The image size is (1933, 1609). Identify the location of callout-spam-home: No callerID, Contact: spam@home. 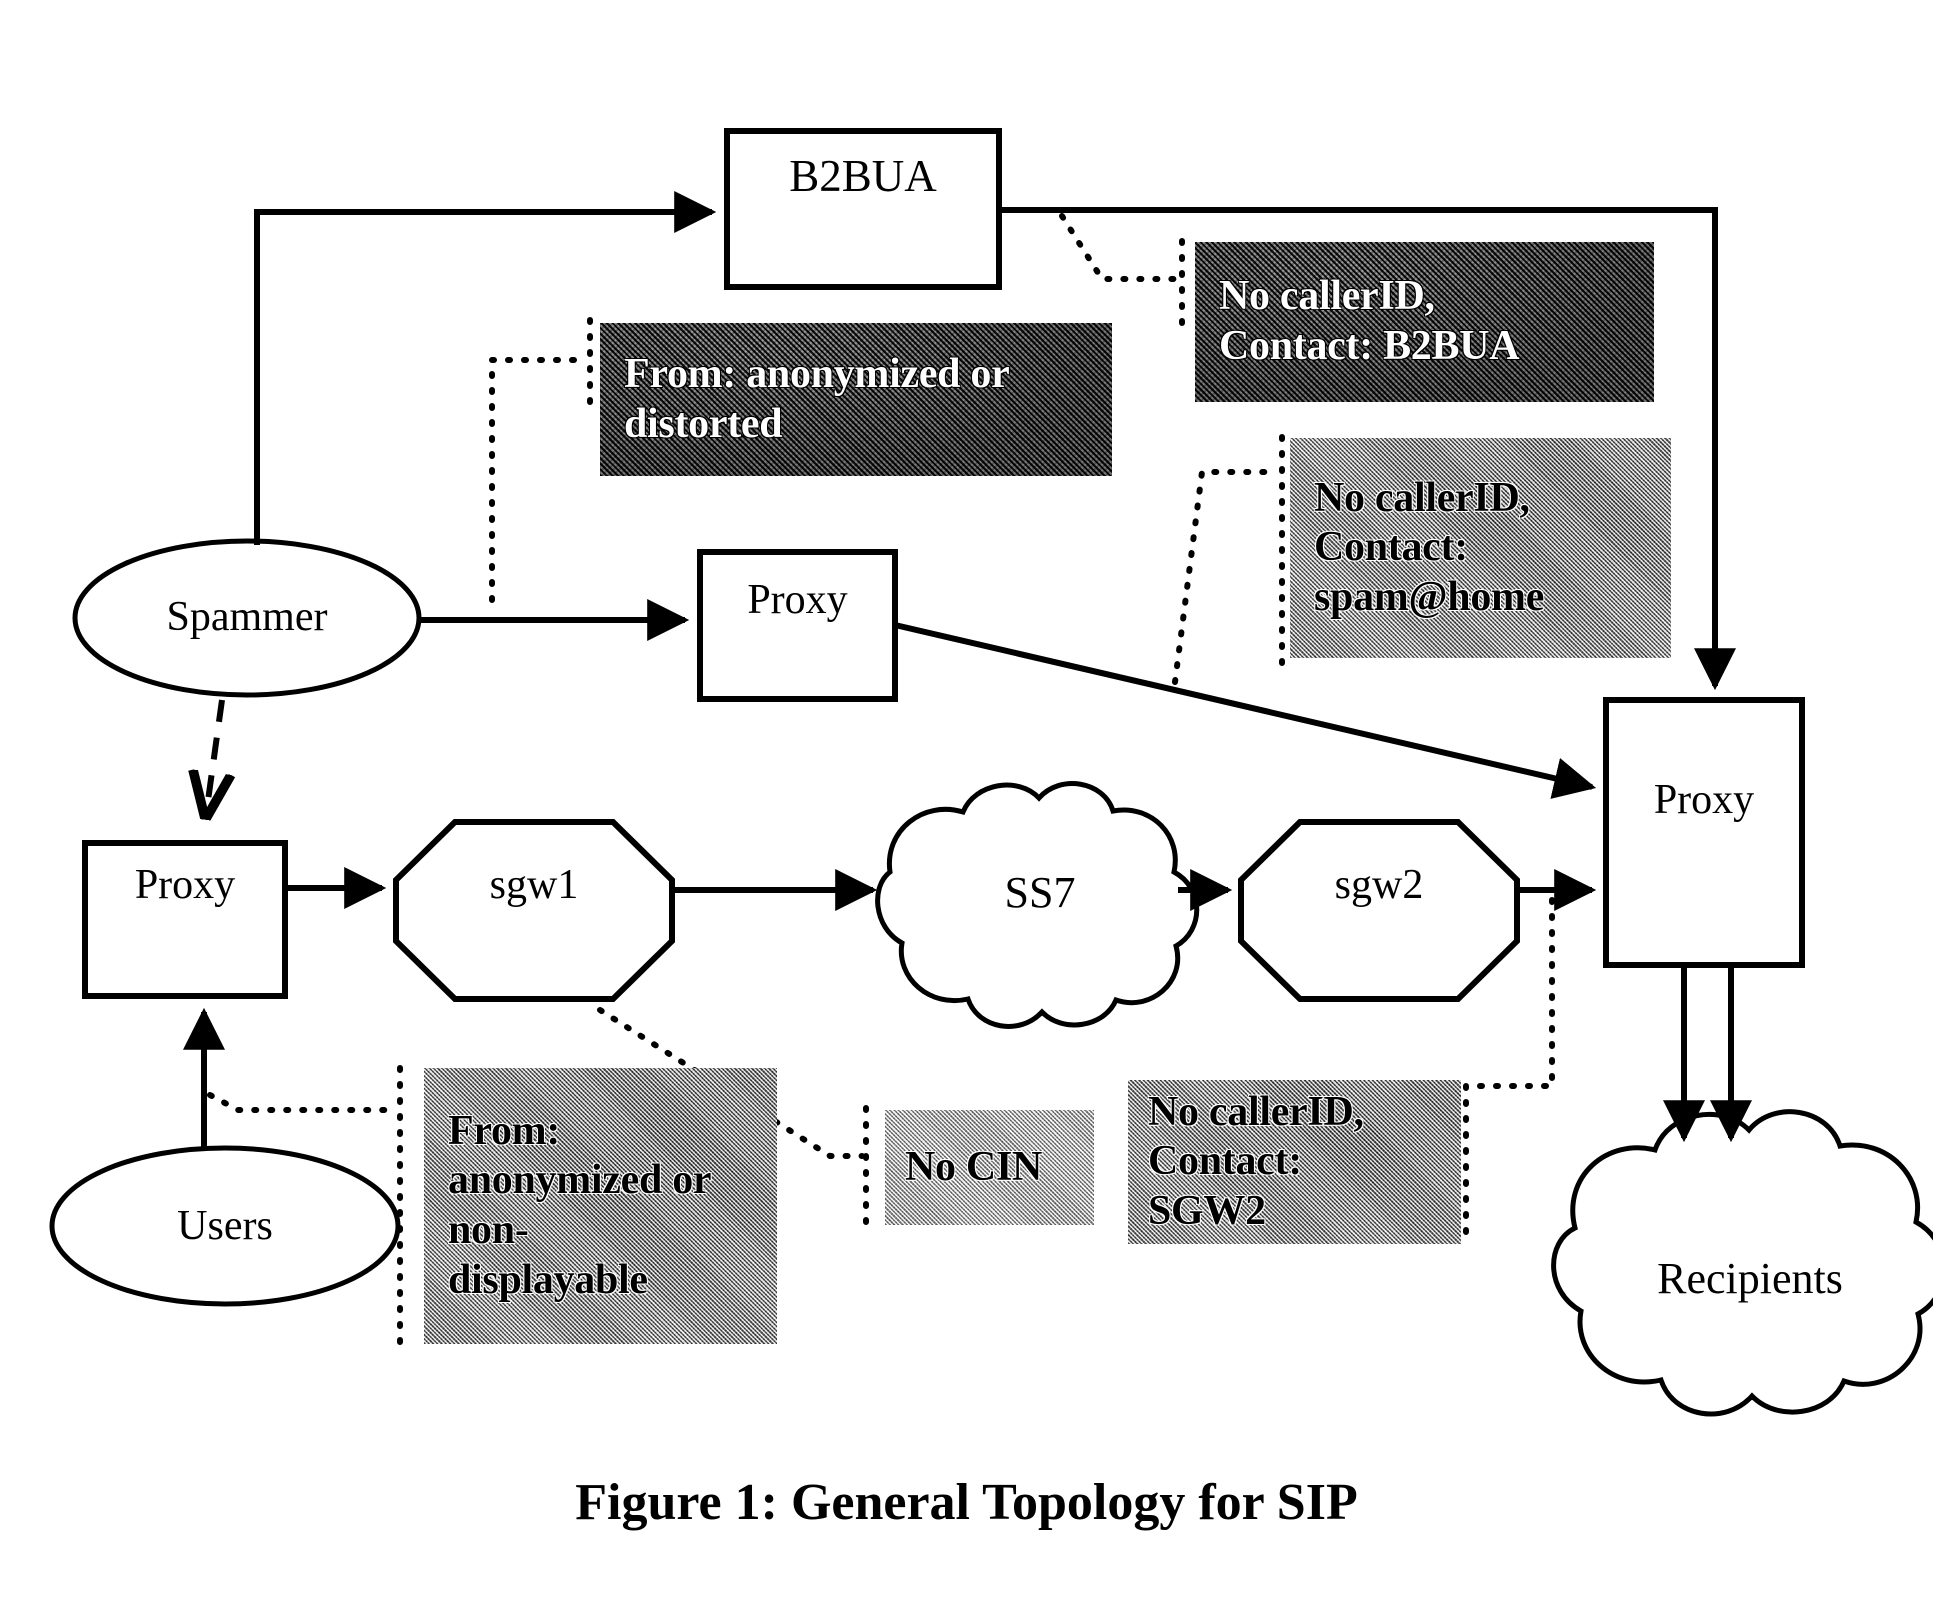
(1480, 548).